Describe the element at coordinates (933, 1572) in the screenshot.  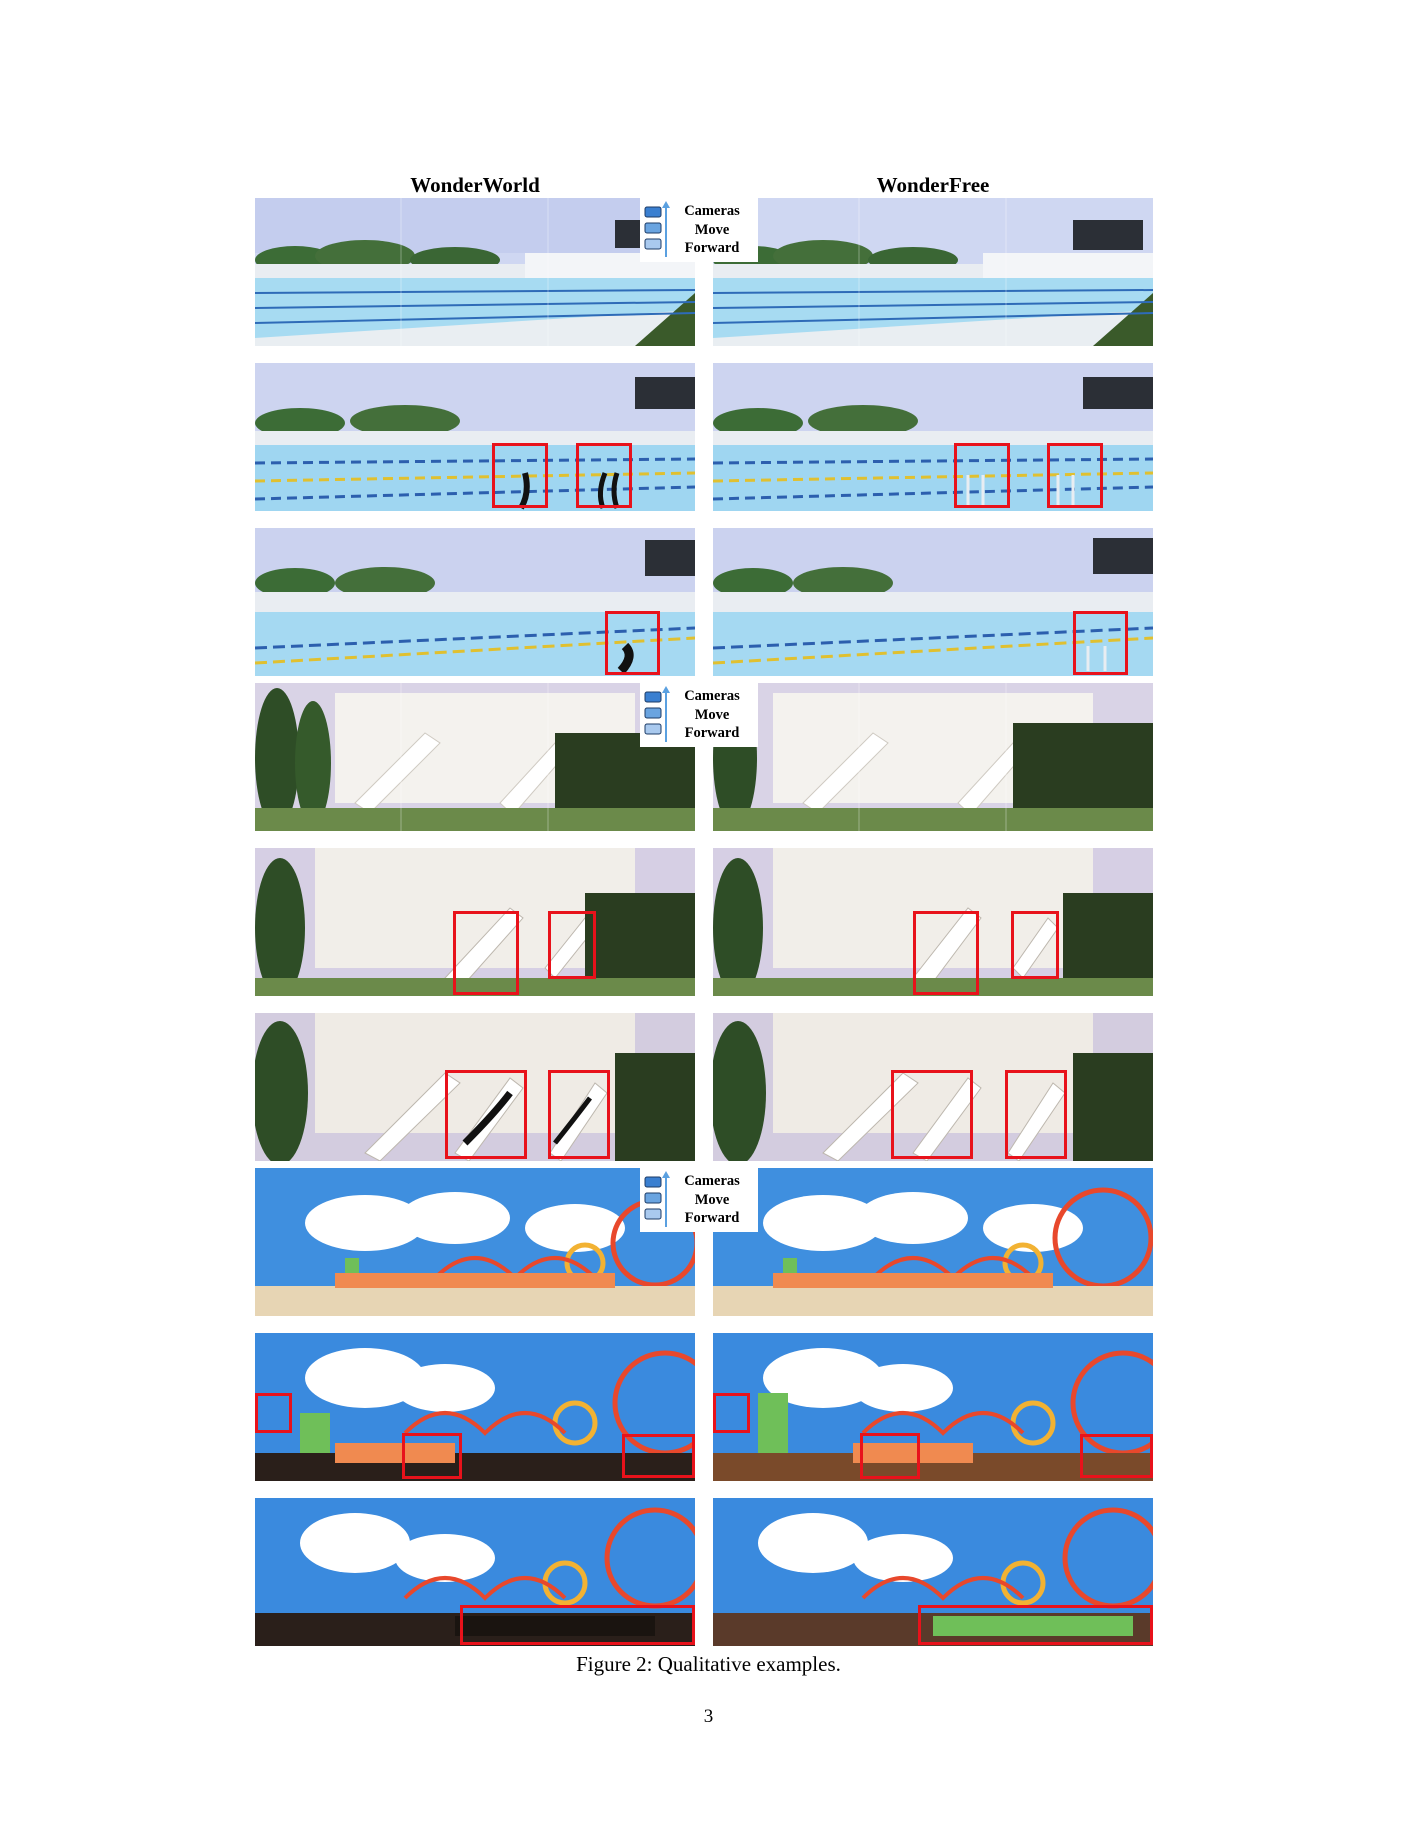
I see `panel-park-wonderfree-row3` at that location.